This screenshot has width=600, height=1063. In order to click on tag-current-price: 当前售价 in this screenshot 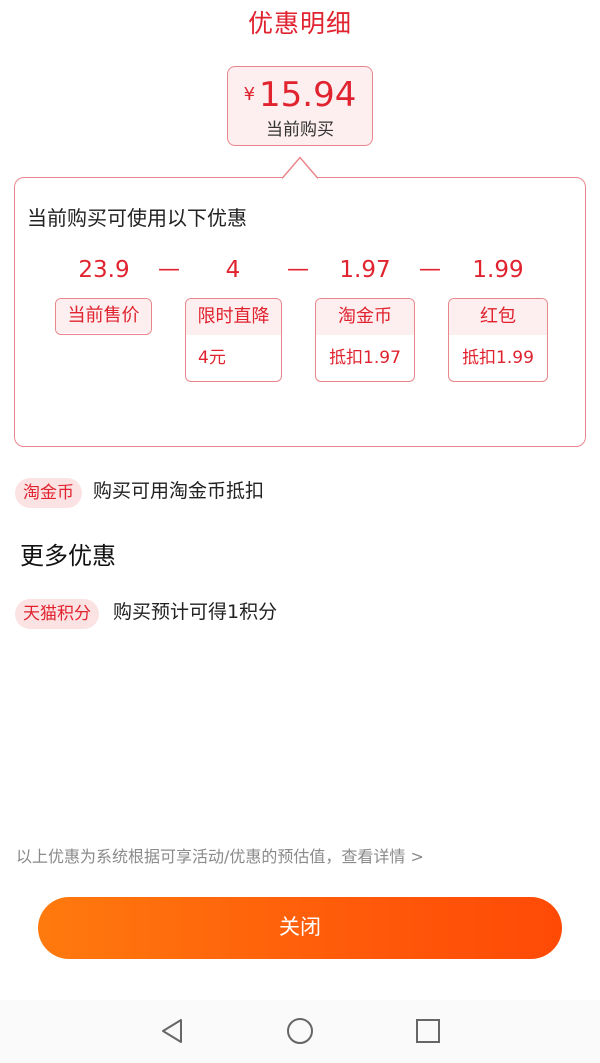, I will do `click(103, 316)`.